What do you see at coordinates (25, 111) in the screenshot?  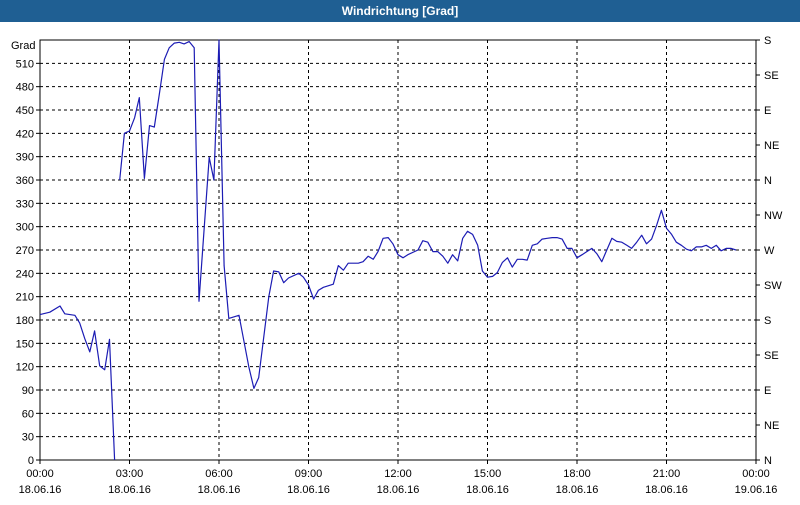 I see `y-tick-label: 450` at bounding box center [25, 111].